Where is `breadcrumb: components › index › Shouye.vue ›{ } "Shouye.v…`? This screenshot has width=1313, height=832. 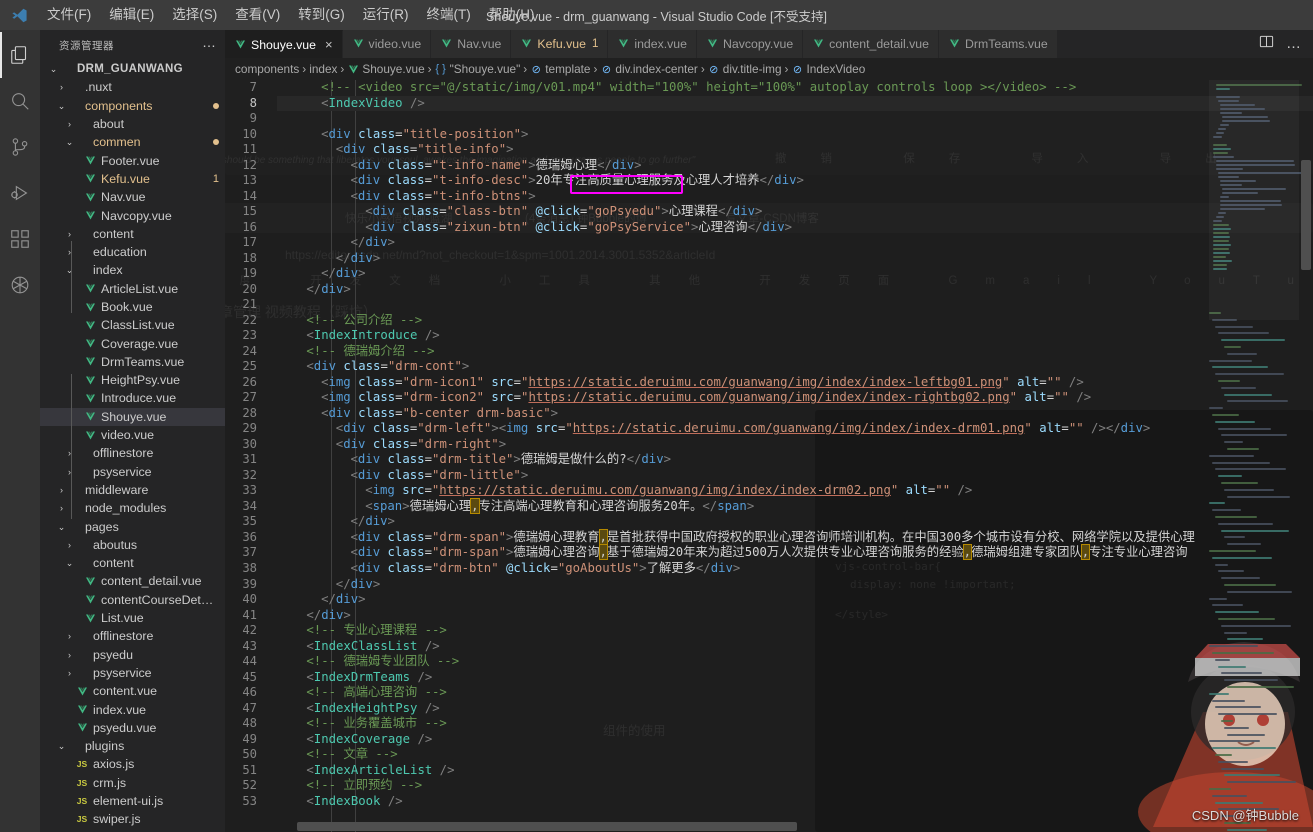
breadcrumb: components › index › Shouye.vue ›{ } "Shouye.v… is located at coordinates (769, 69).